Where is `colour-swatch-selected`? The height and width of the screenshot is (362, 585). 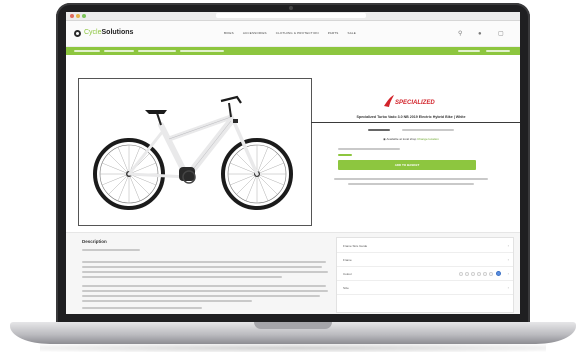
colour-swatch-selected is located at coordinates (498, 273).